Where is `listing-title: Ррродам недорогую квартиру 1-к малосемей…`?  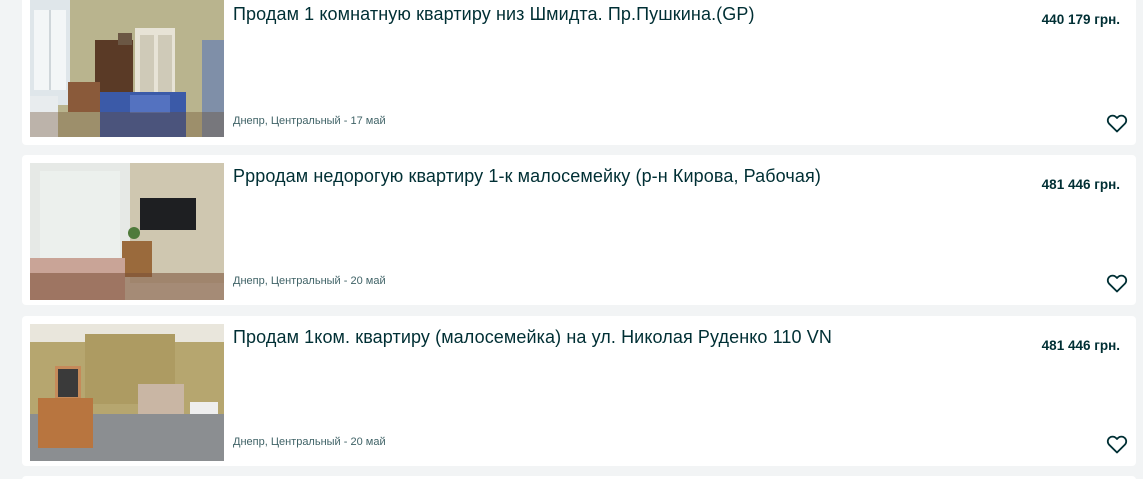 listing-title: Ррродам недорогую квартиру 1-к малосемей… is located at coordinates (527, 176).